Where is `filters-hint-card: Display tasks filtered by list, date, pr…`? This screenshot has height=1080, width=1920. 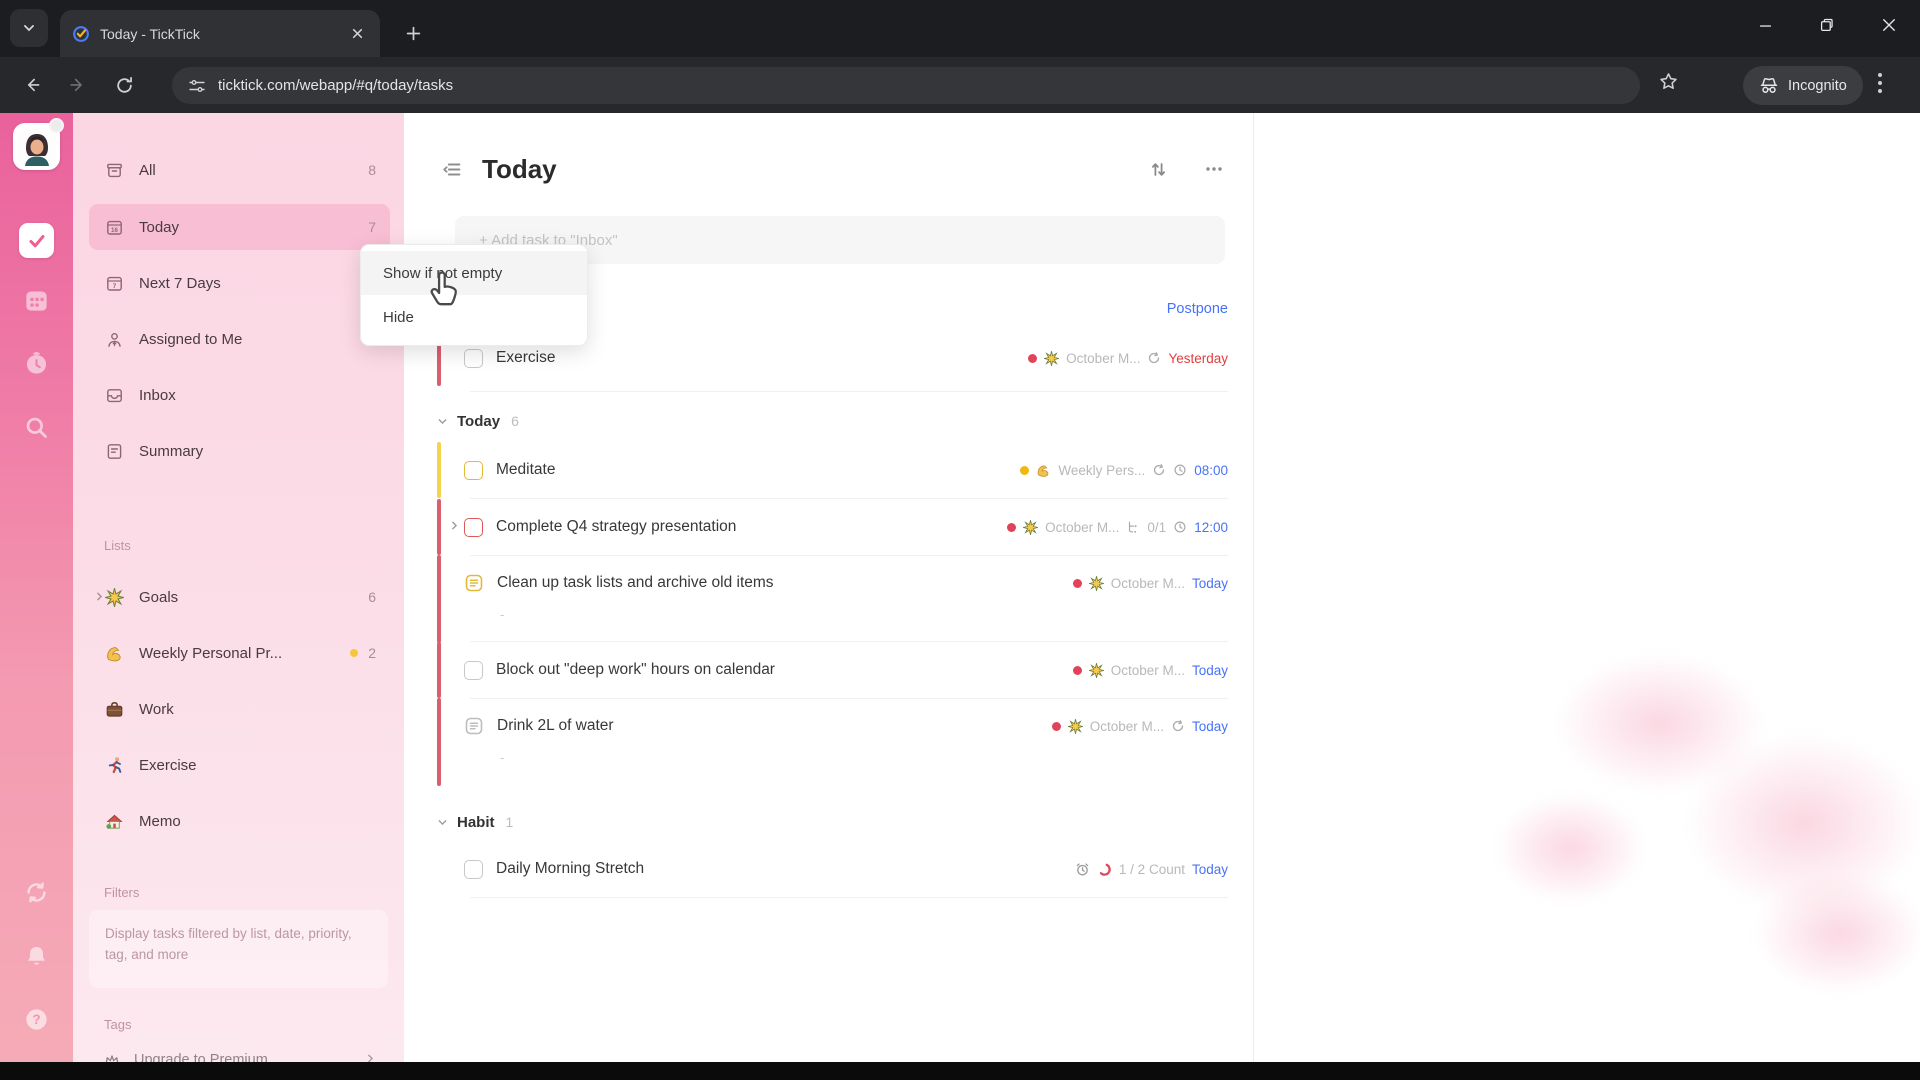 filters-hint-card: Display tasks filtered by list, date, pr… is located at coordinates (238, 949).